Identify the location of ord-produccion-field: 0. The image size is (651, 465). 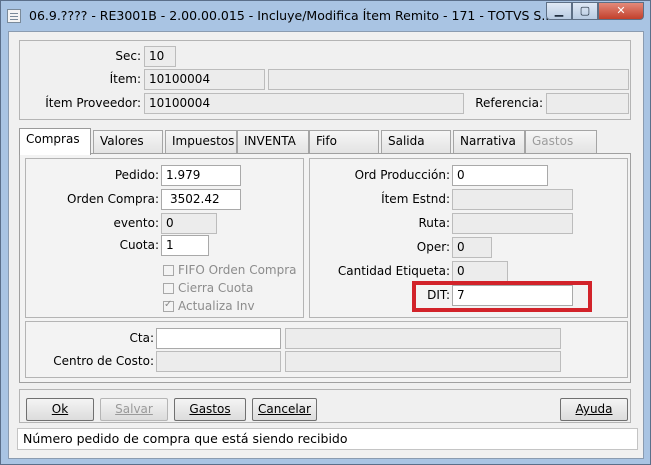
(500, 175).